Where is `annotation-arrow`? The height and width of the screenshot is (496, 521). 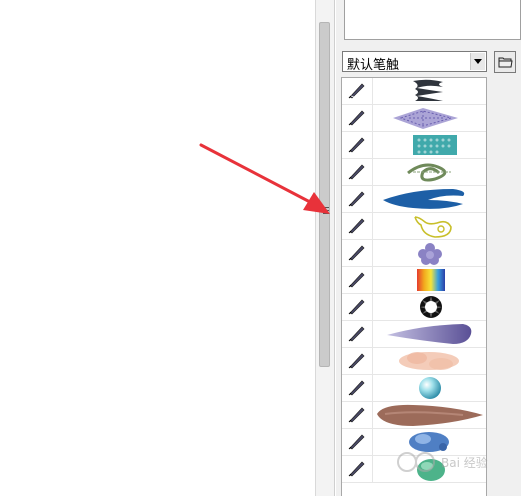 annotation-arrow is located at coordinates (264, 178).